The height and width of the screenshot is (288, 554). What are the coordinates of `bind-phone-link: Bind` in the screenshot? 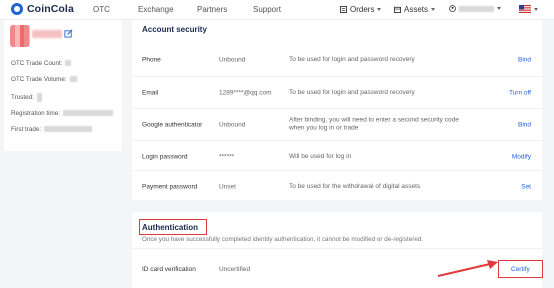 It's located at (524, 60).